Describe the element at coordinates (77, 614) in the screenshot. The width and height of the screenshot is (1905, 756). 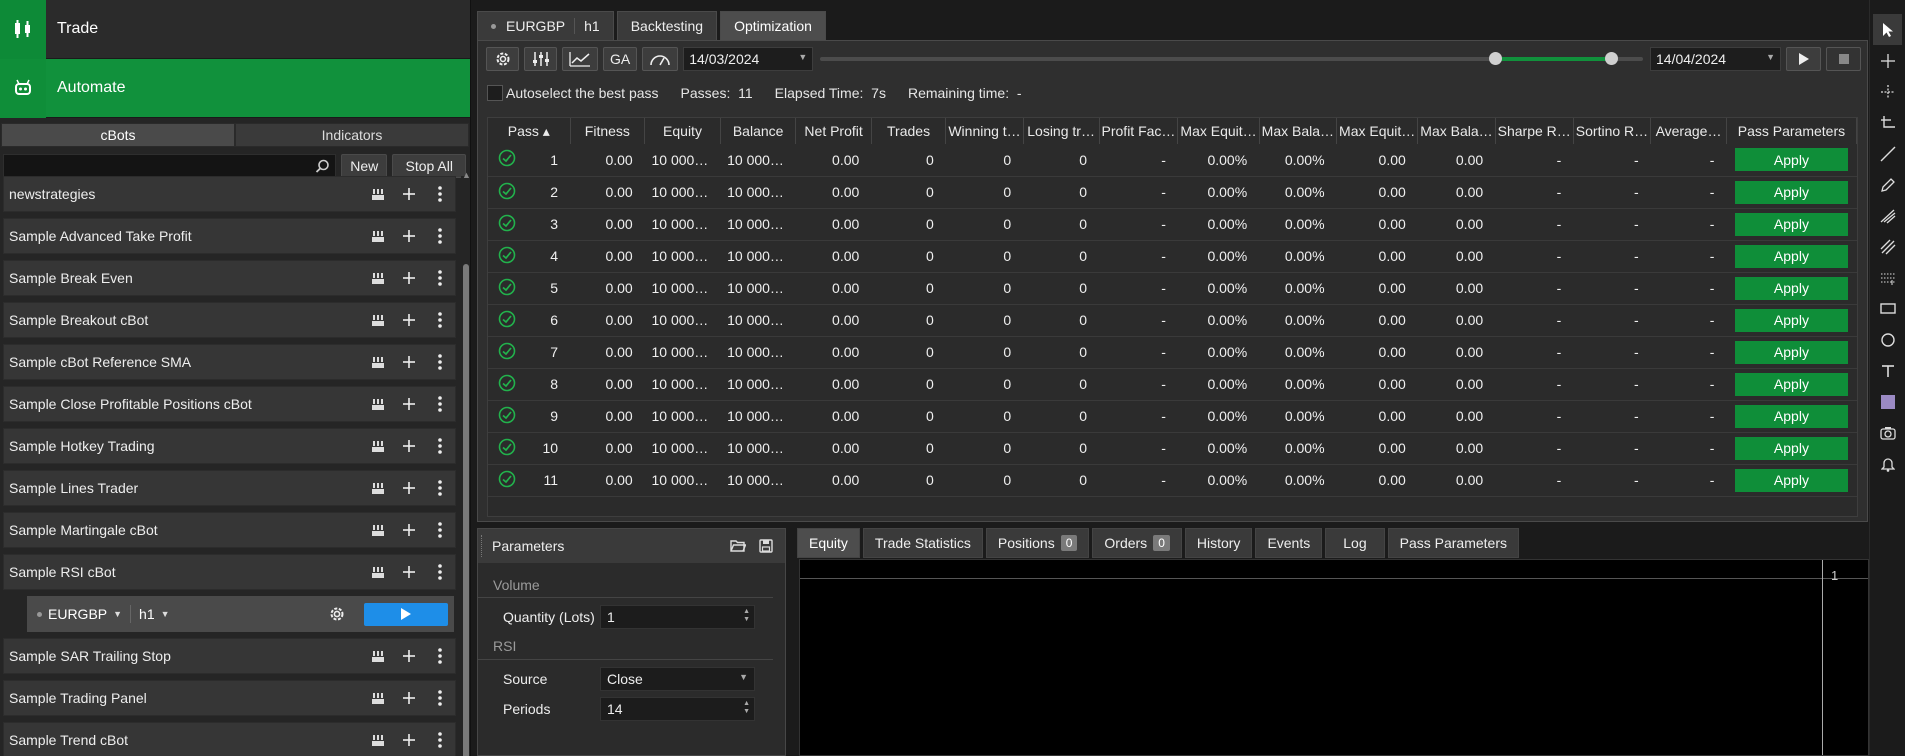
I see `instance-symbol: EURGBP` at that location.